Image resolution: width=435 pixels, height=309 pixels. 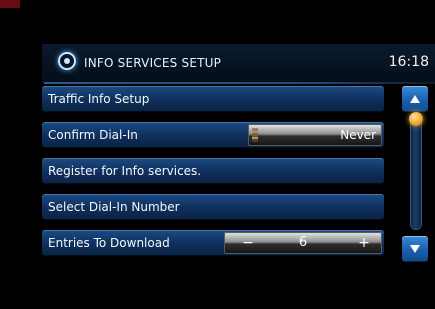 What do you see at coordinates (315, 135) in the screenshot?
I see `confirm-dial-in-selector: Never` at bounding box center [315, 135].